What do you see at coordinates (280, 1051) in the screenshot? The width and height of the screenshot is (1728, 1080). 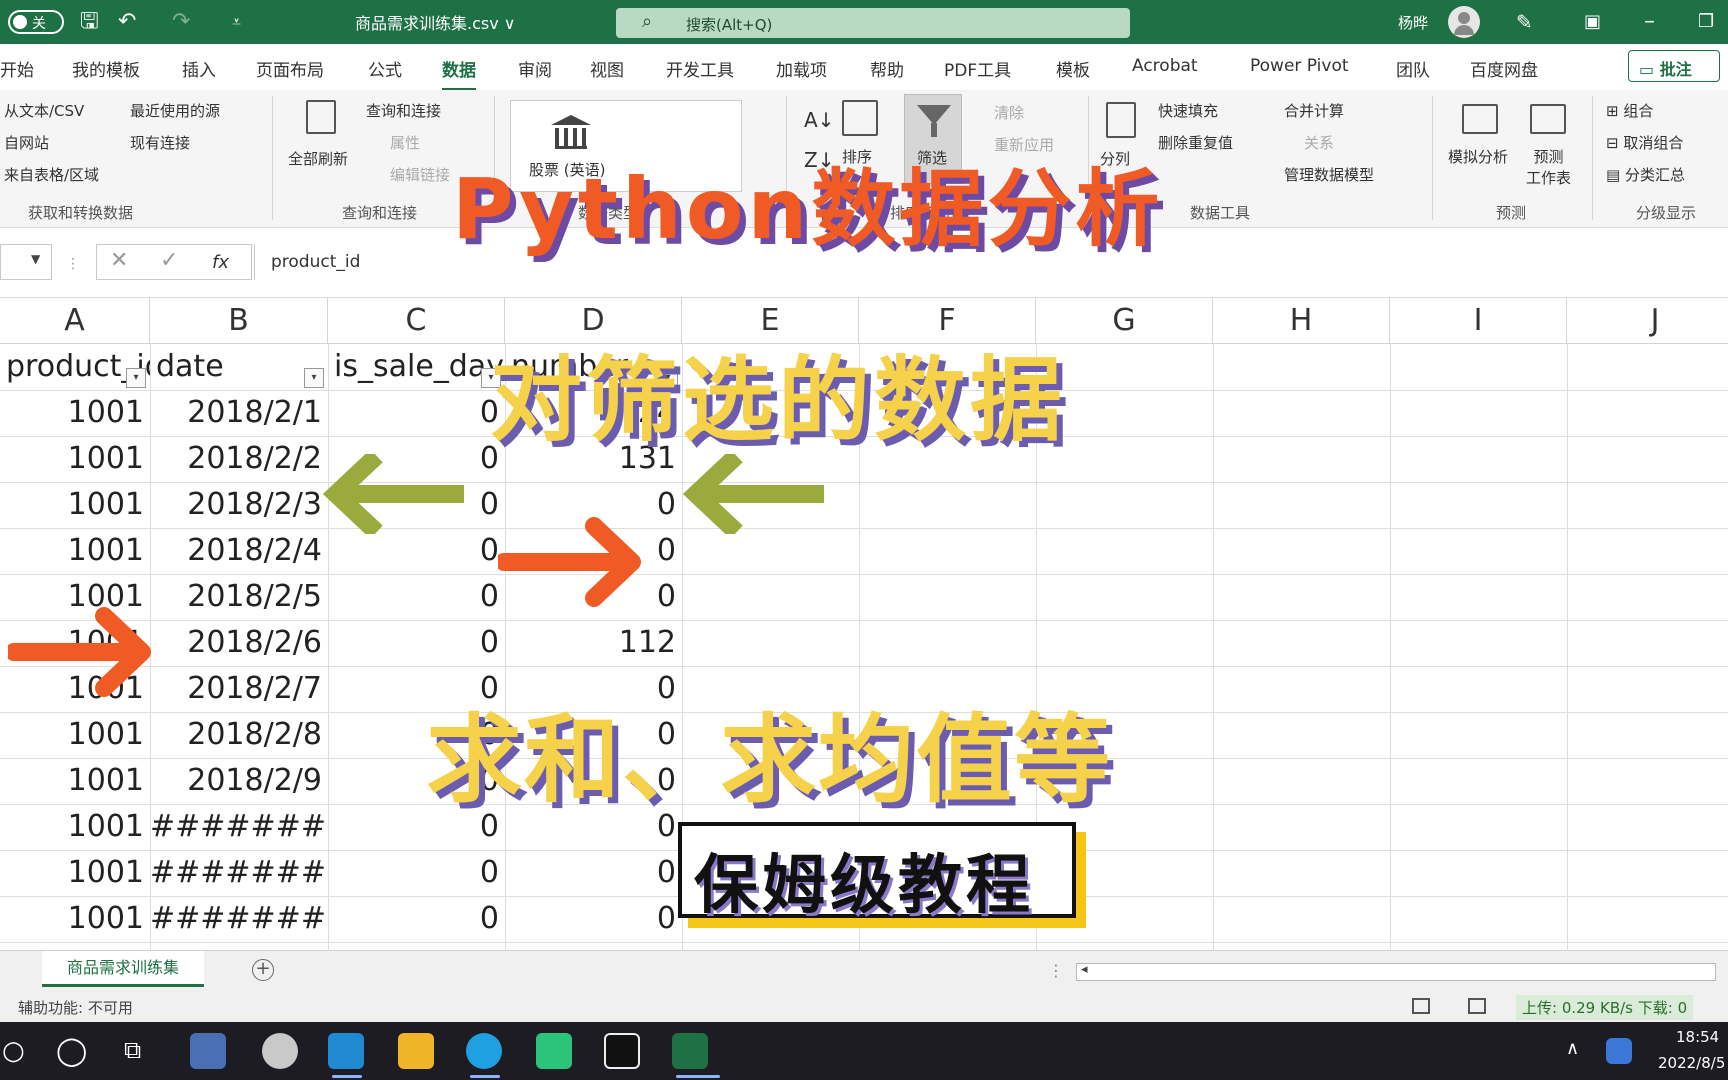 I see `snipping-app-icon` at bounding box center [280, 1051].